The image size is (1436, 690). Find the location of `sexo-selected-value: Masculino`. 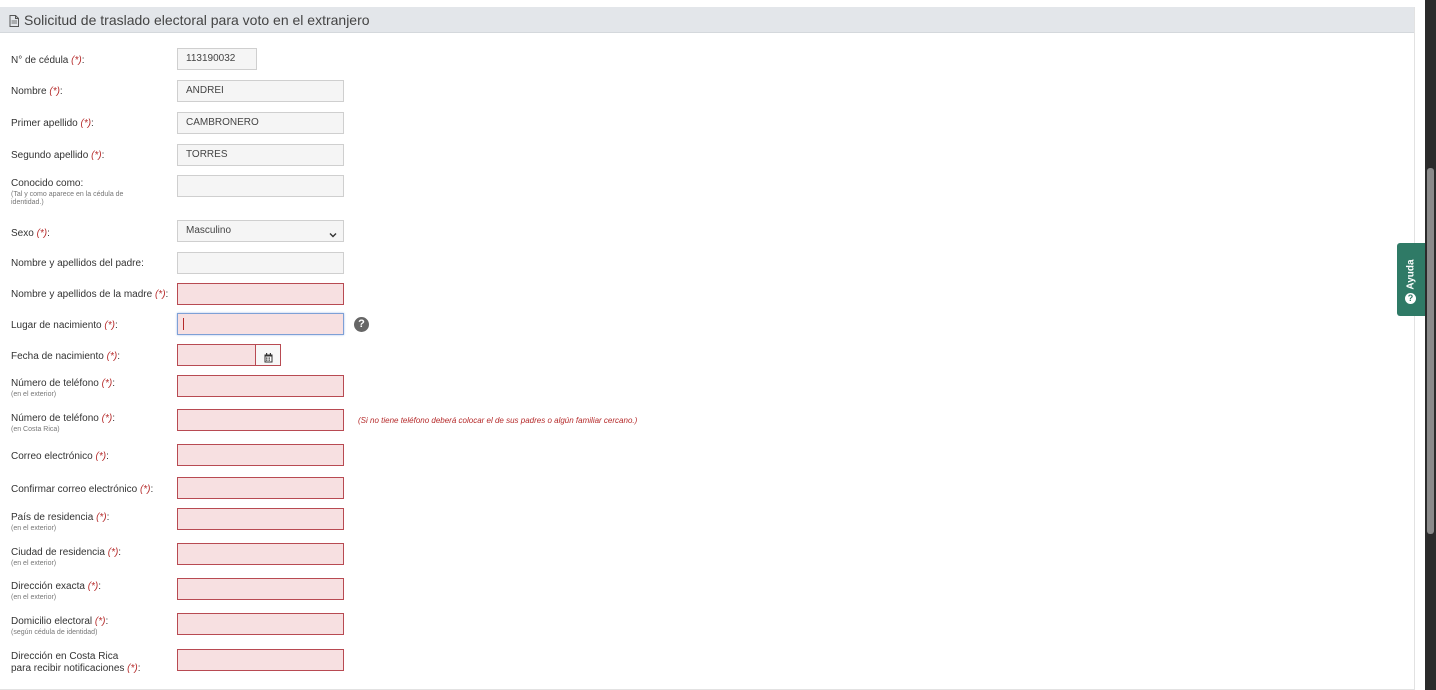

sexo-selected-value: Masculino is located at coordinates (209, 230).